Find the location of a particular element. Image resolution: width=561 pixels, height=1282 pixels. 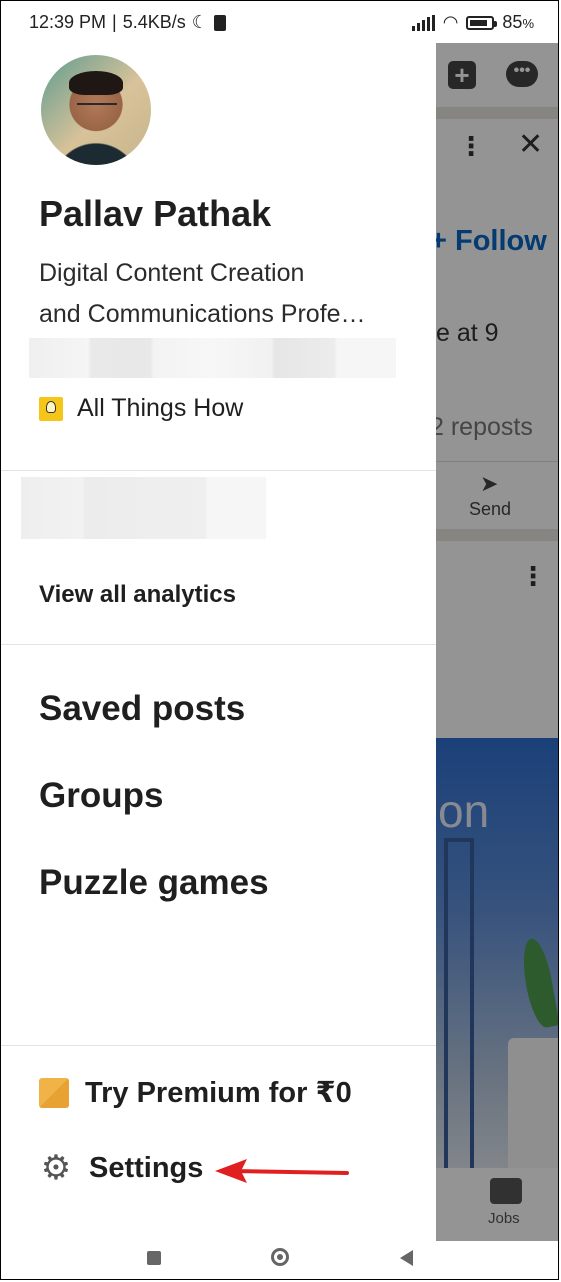

status-left: 12:39 PM | 5.4KB/s ☾ is located at coordinates (127, 22).